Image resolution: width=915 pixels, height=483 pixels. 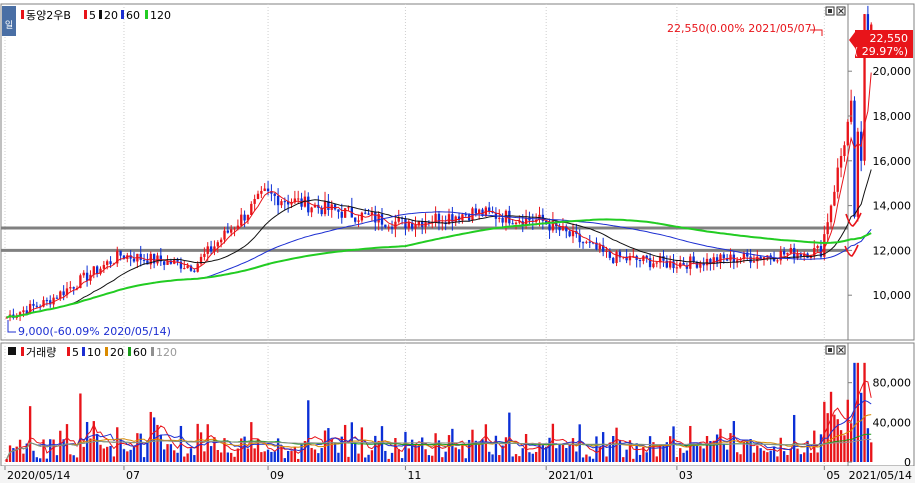 I want to click on volume-tick-label: 80,000, so click(x=892, y=383).